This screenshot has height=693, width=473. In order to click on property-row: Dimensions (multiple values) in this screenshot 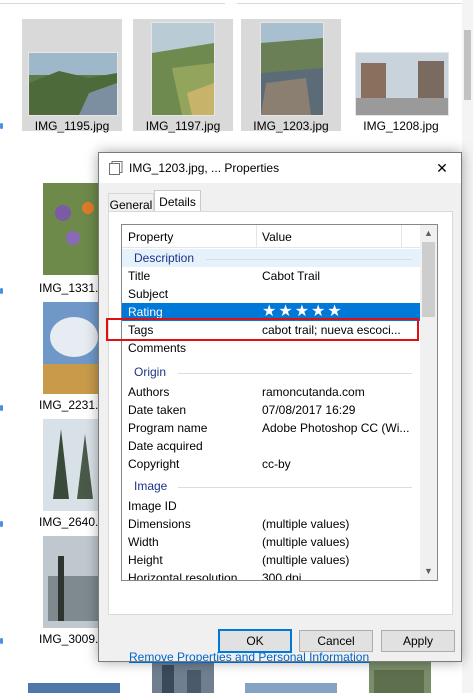, I will do `click(271, 524)`.